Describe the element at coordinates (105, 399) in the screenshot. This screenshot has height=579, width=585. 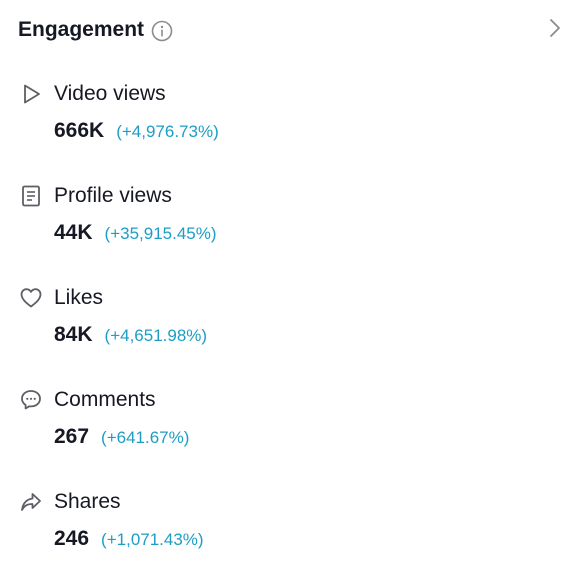
I see `metric-label: Comments` at that location.